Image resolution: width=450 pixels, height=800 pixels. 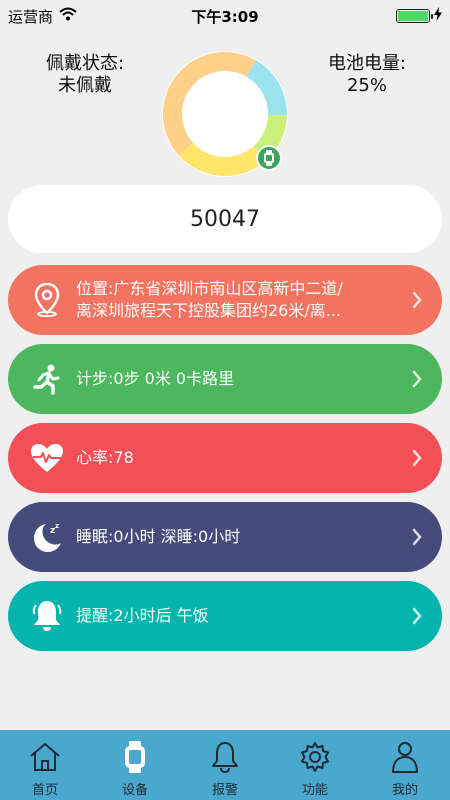 What do you see at coordinates (225, 114) in the screenshot?
I see `donut-center` at bounding box center [225, 114].